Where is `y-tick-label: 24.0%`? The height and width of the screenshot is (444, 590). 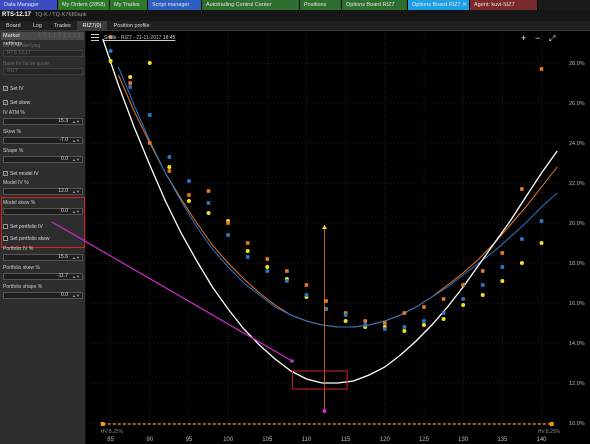 y-tick-label: 24.0% is located at coordinates (577, 144).